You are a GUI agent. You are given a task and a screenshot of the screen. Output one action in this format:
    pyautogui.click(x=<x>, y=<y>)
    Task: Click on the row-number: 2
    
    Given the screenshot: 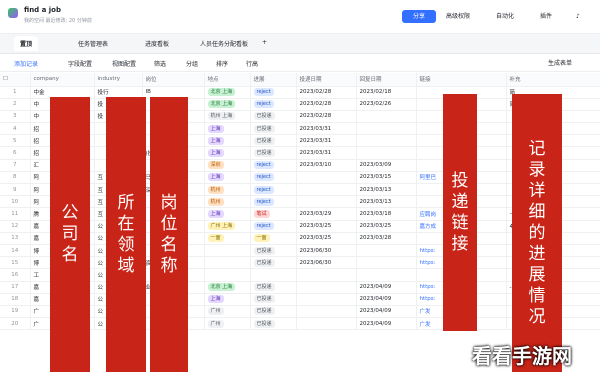 What is the action you would take?
    pyautogui.click(x=15, y=104)
    